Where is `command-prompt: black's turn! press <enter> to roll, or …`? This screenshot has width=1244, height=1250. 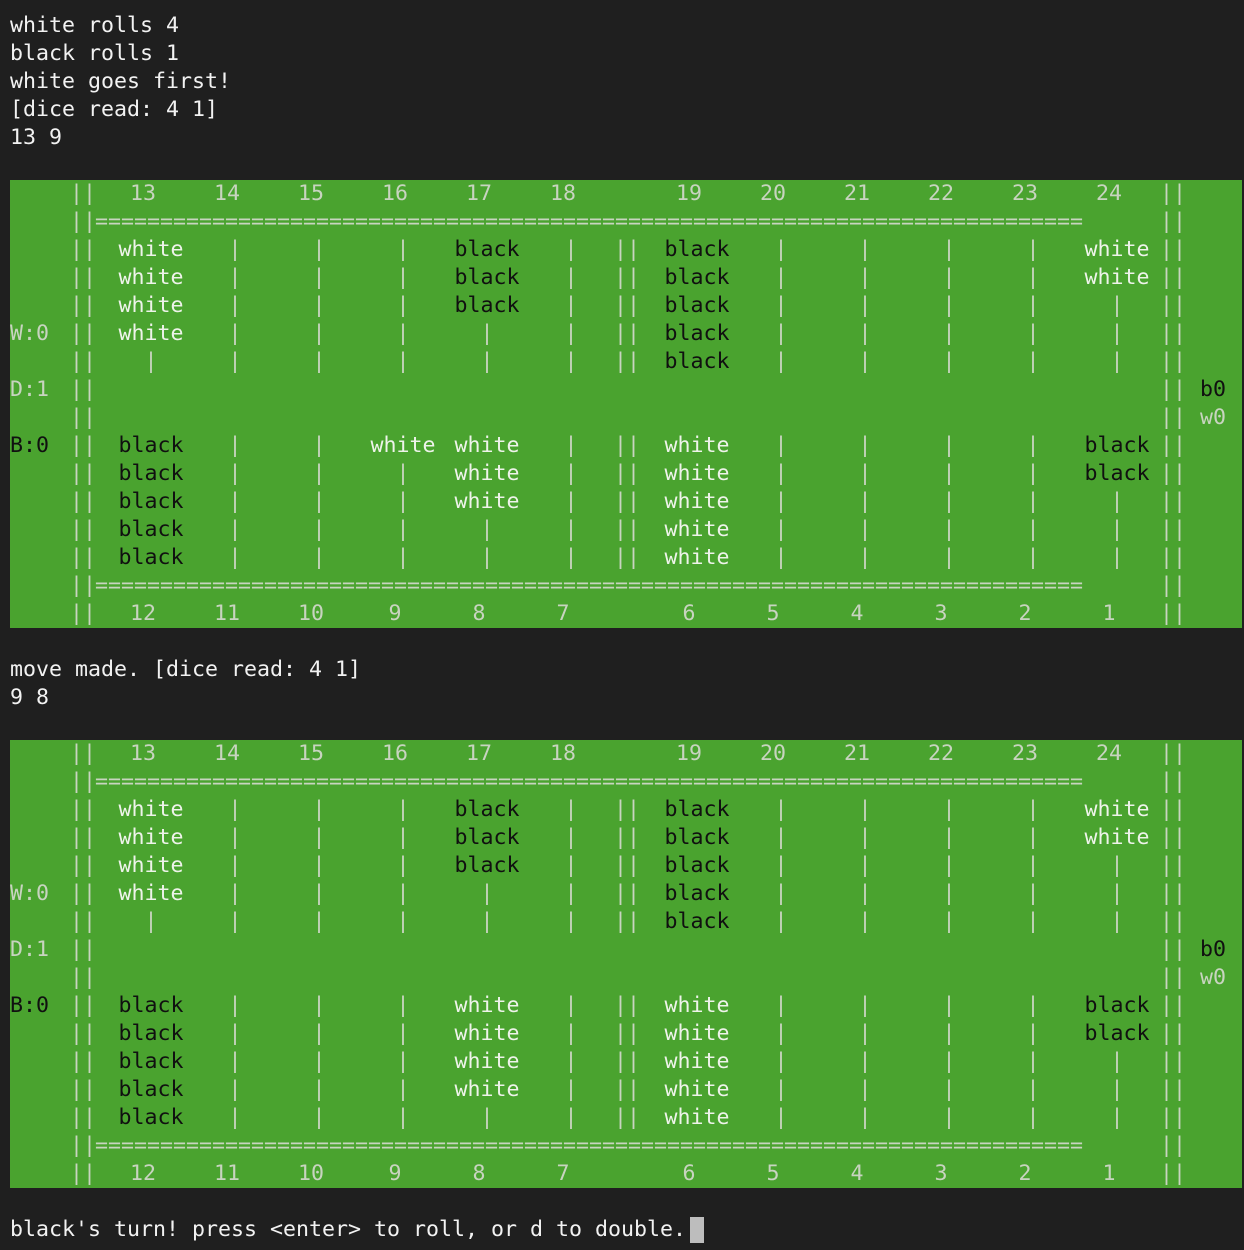
command-prompt: black's turn! press <enter> to roll, or … is located at coordinates (357, 1230).